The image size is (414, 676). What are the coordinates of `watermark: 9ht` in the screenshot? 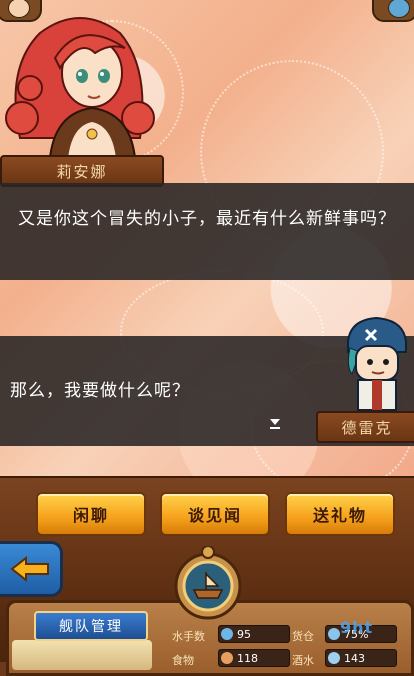 It's located at (357, 627).